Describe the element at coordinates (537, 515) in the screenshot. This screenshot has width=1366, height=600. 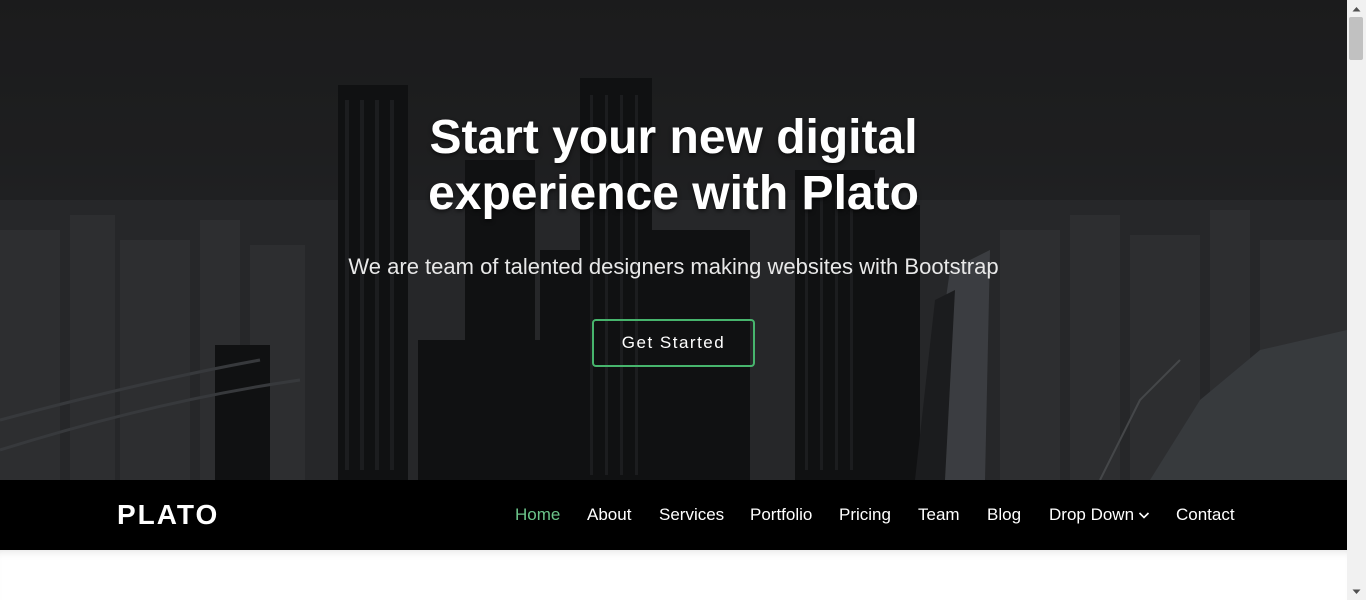
I see `nav-item-home: Home` at that location.